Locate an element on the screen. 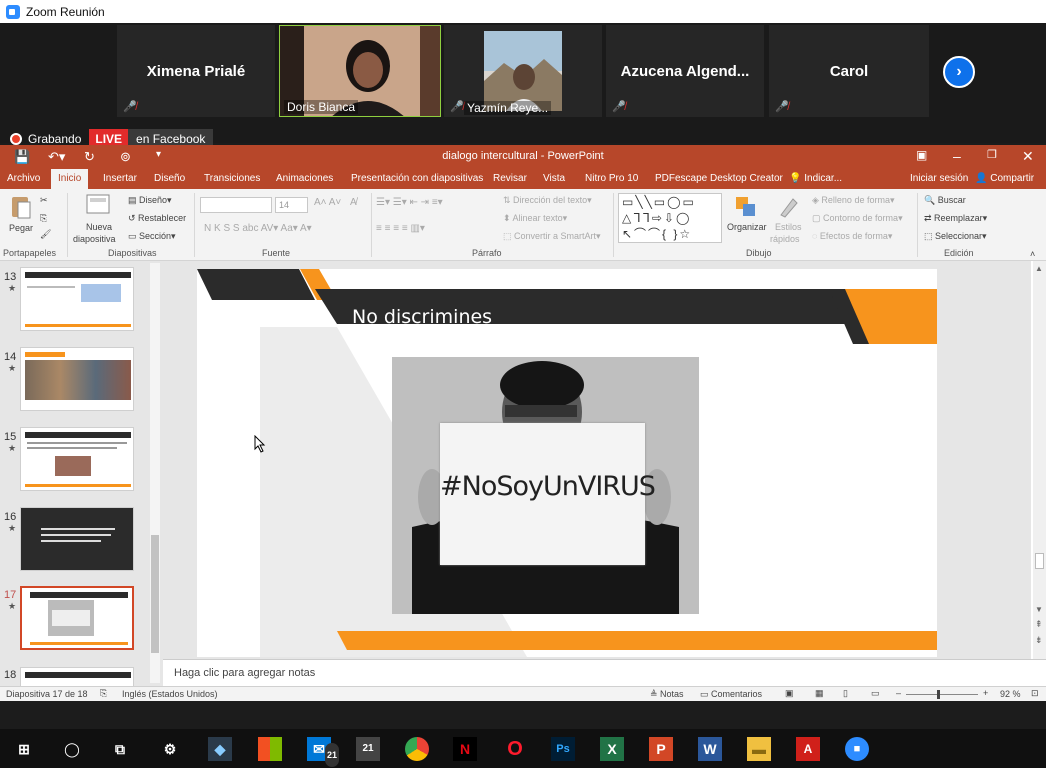  font-styles-icons: N K S S abc AV▾ Aa▾ A▾ is located at coordinates (258, 228).